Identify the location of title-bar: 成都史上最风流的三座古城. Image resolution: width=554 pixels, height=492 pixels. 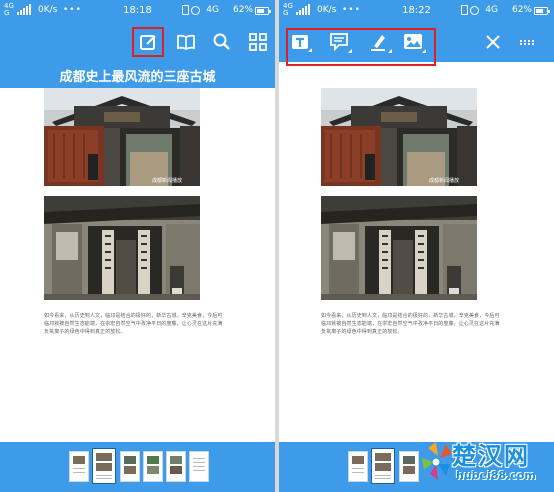
(137, 75).